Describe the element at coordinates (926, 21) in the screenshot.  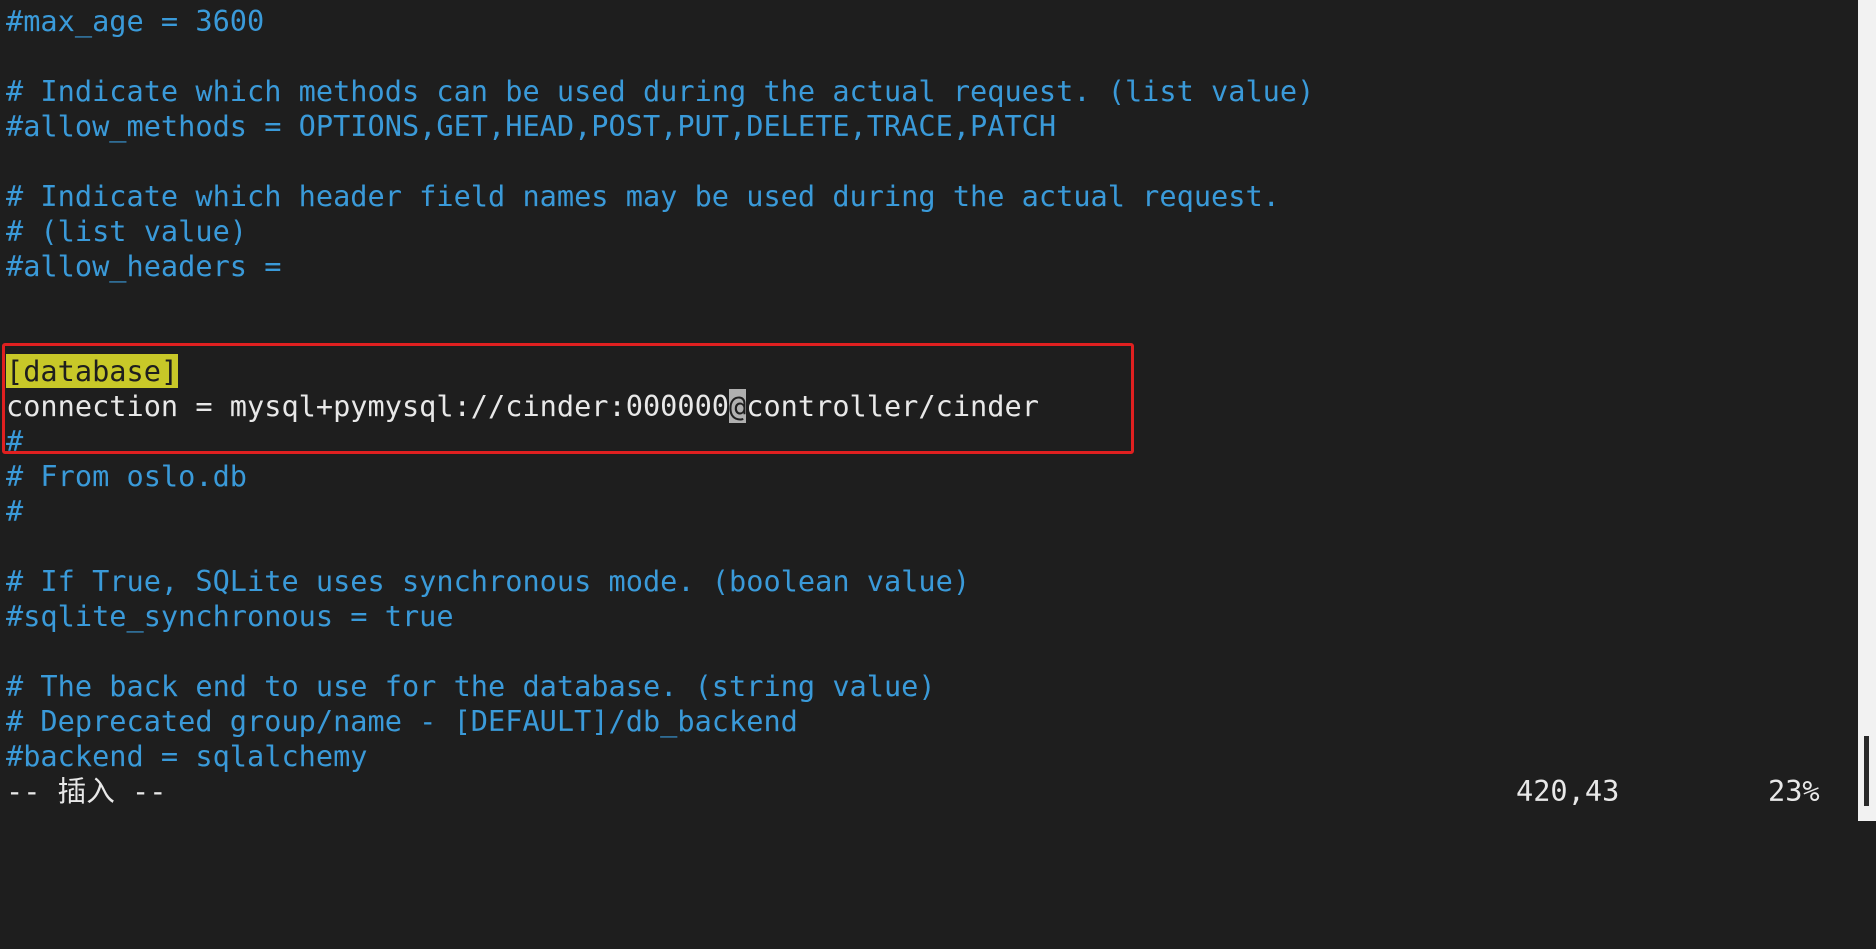
I see `code-line: #max_age = 3600` at that location.